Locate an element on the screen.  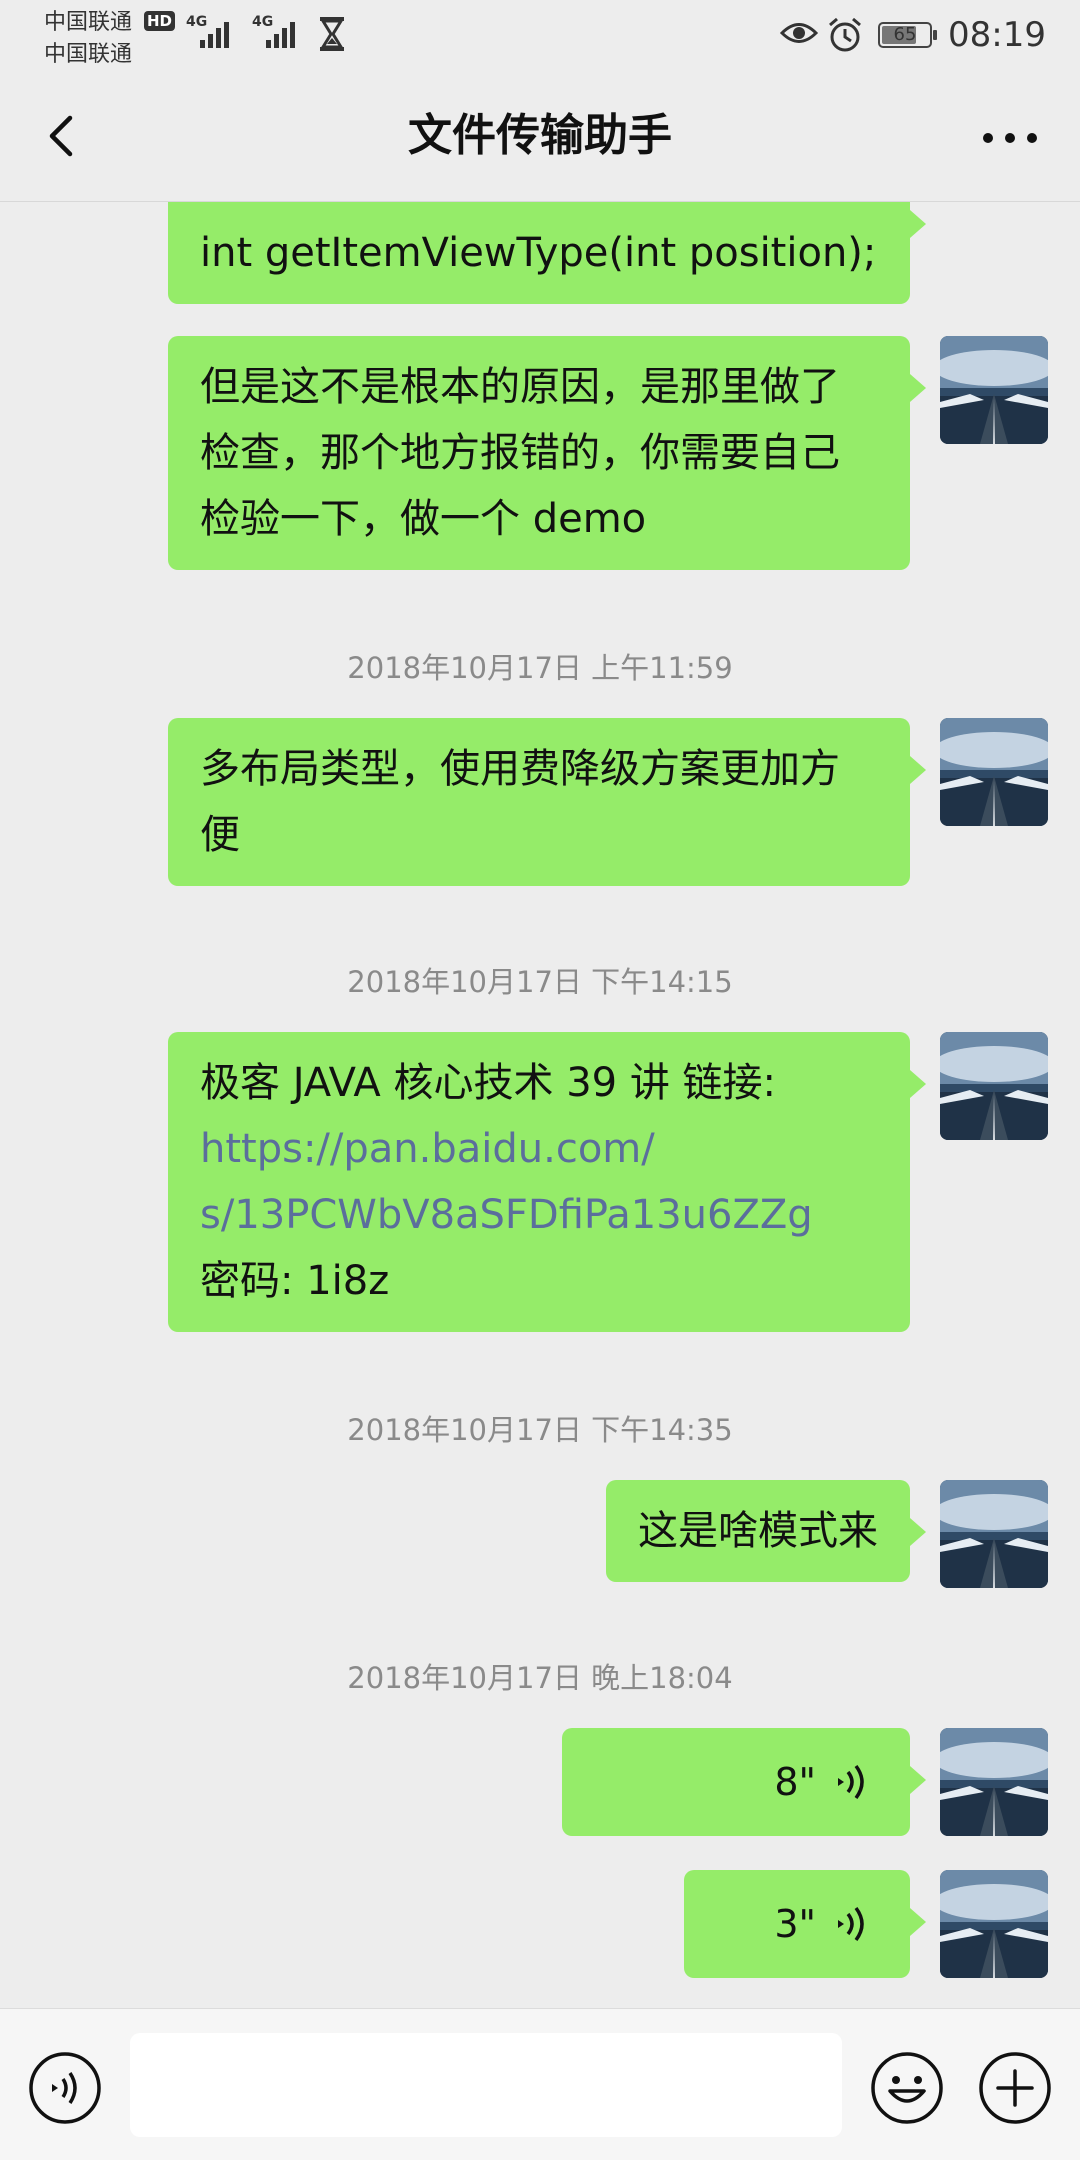
chat-header: 文件传输助手 is located at coordinates (540, 136).